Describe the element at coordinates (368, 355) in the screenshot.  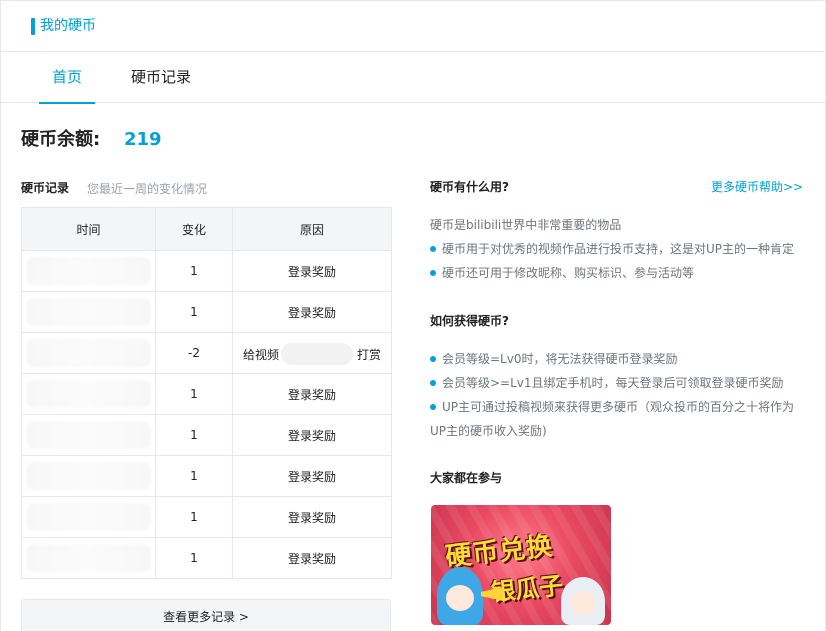
I see `reason-suffix: 打赏` at that location.